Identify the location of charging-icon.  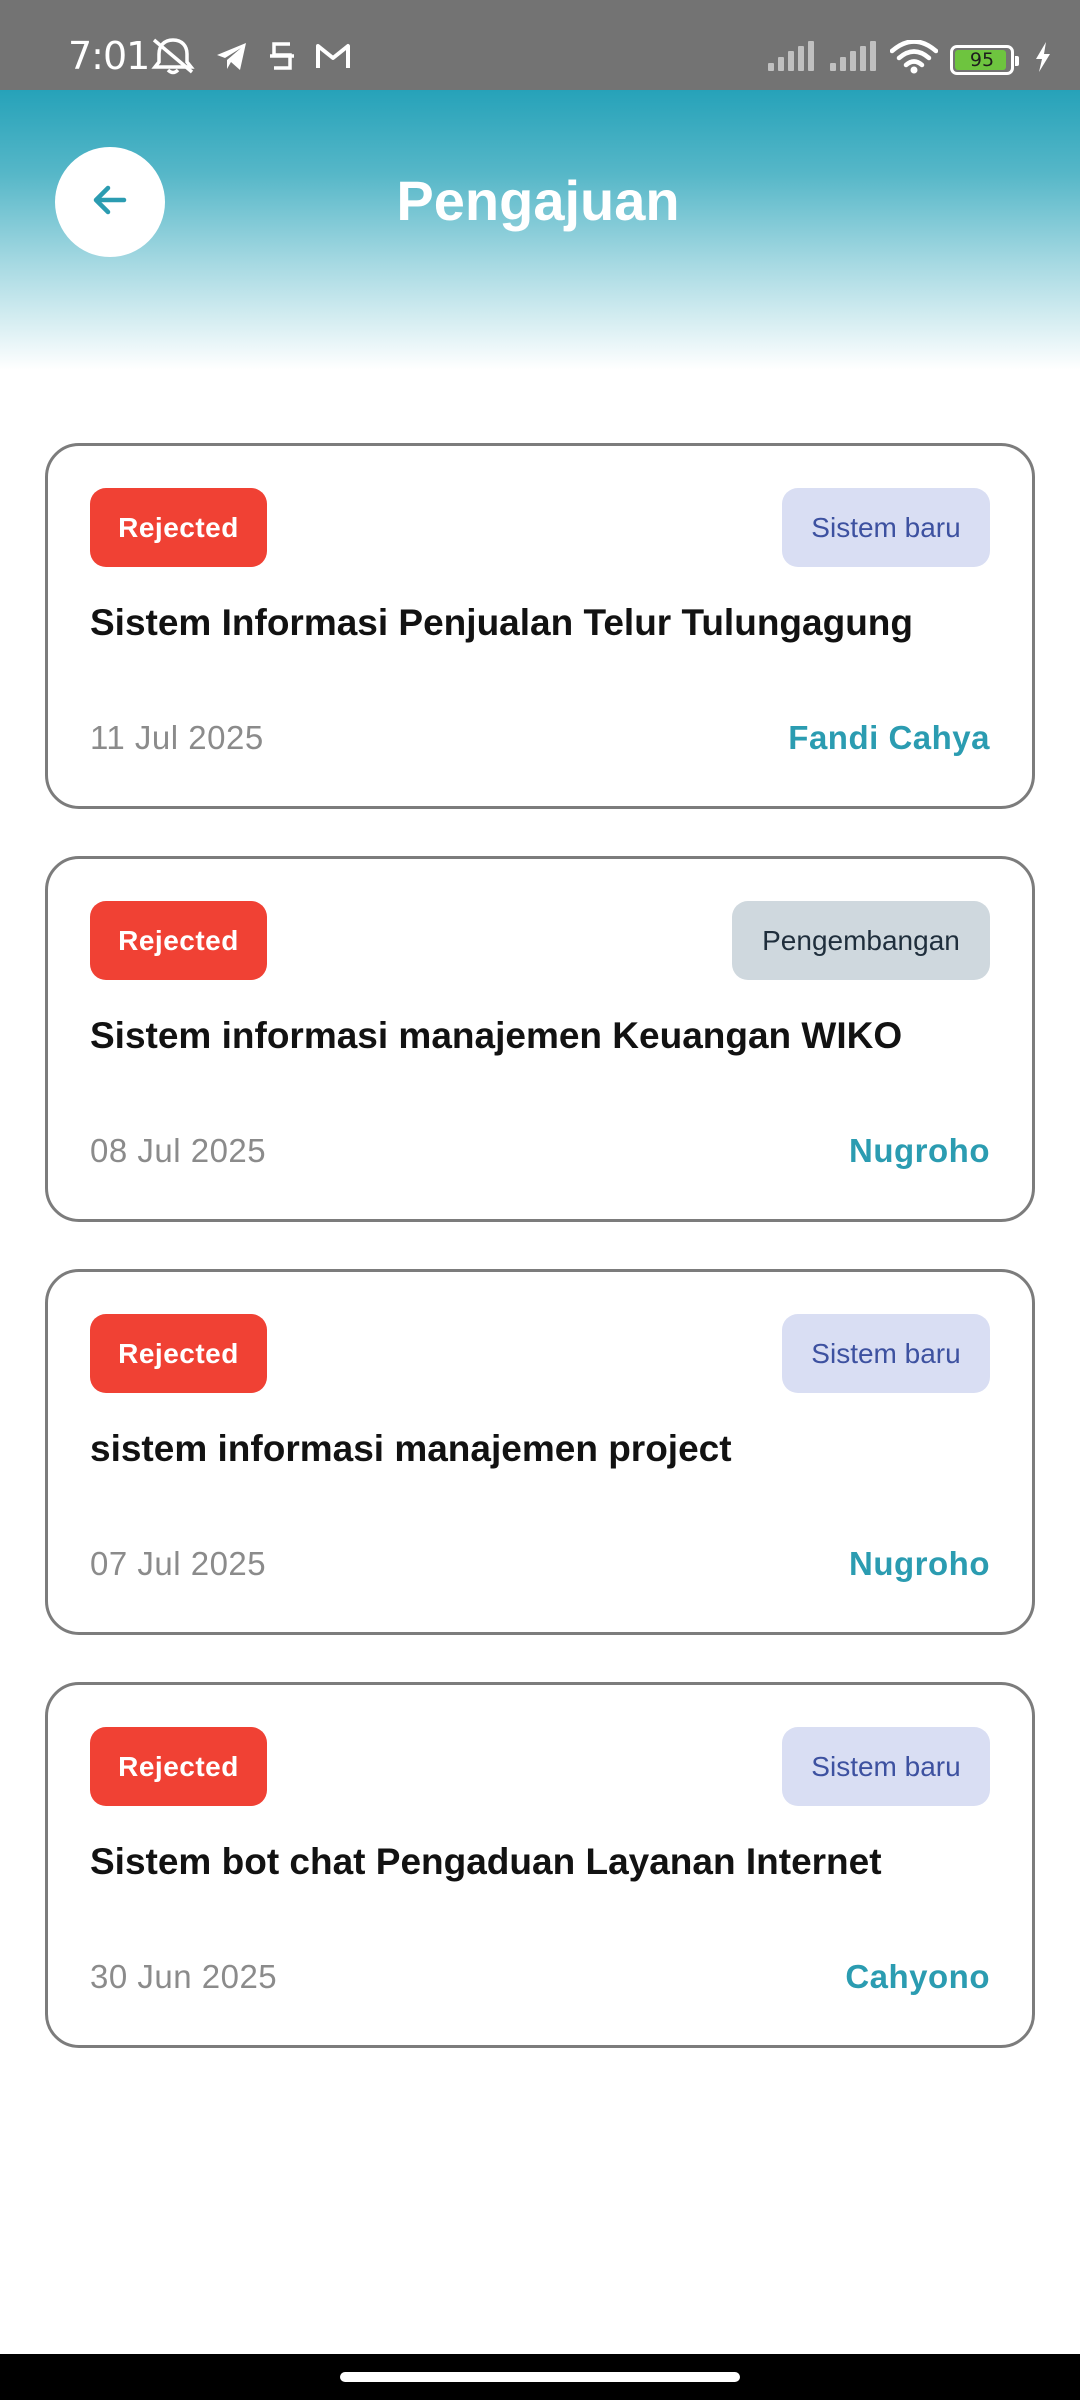
(1043, 59).